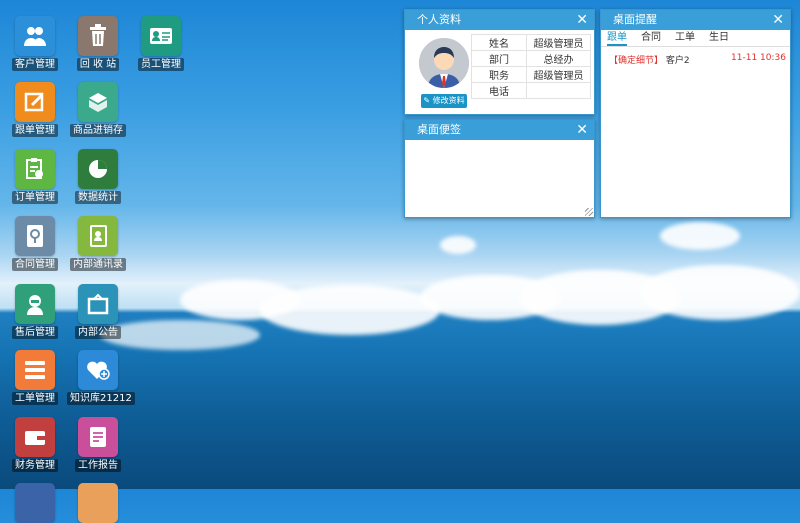 This screenshot has height=523, width=800. I want to click on notes-panel: 桌面便签 ✕, so click(499, 168).